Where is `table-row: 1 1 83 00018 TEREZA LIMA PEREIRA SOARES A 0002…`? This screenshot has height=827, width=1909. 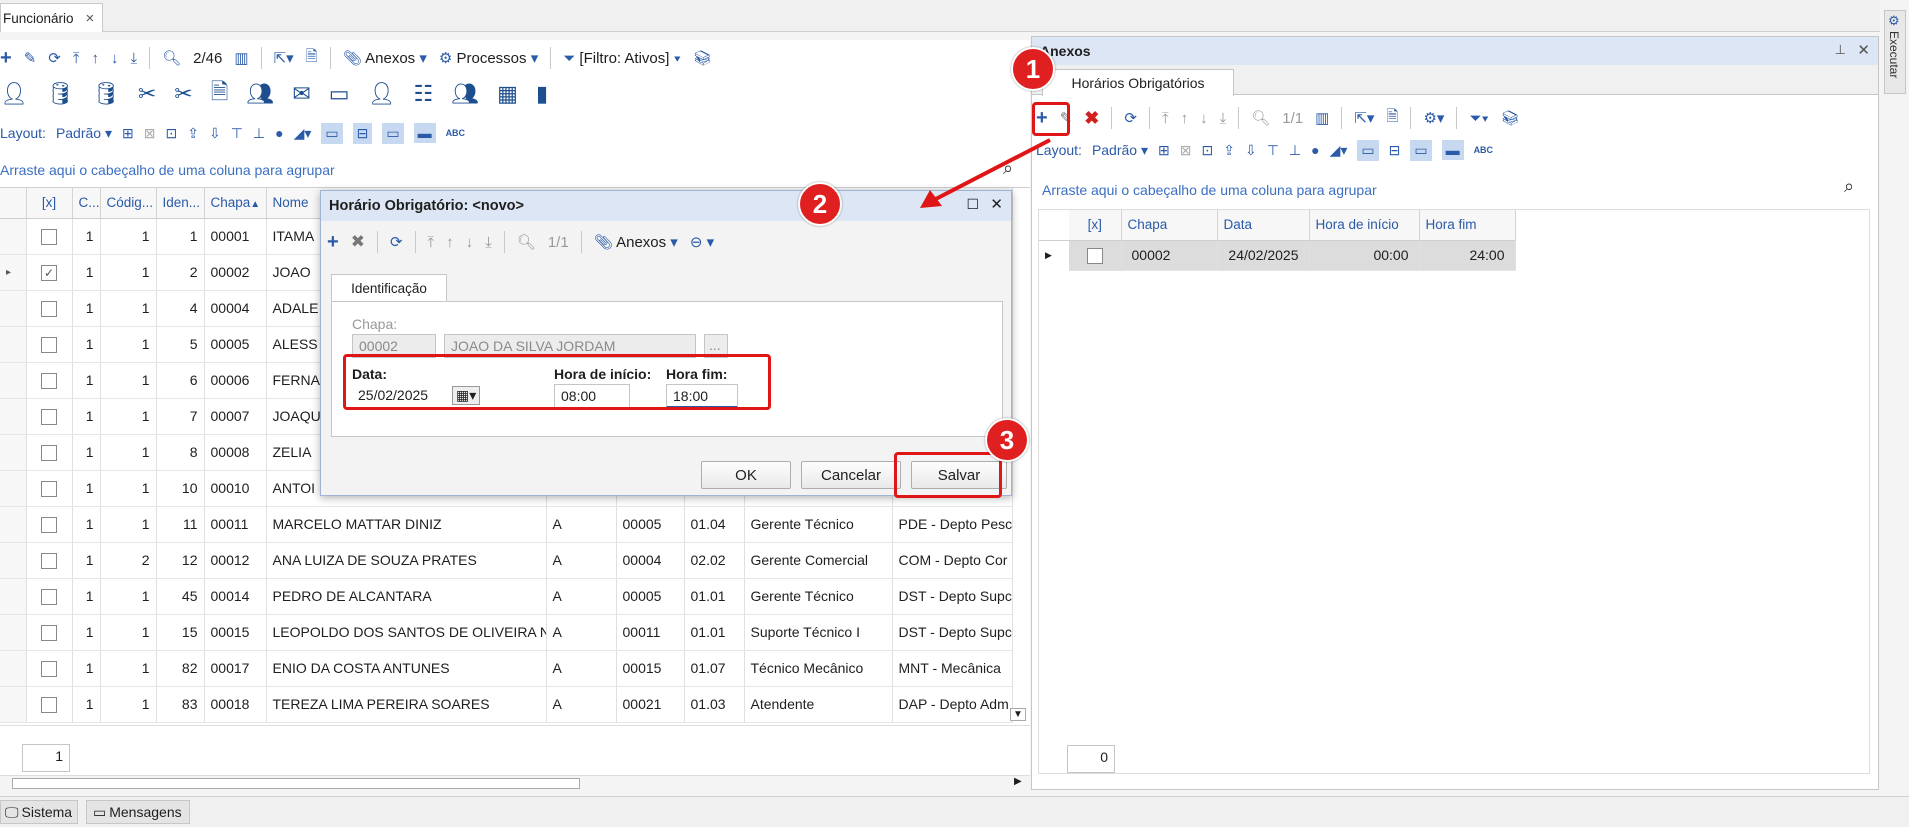
table-row: 1 1 83 00018 TEREZA LIMA PEREIRA SOARES A 0002… is located at coordinates (506, 704).